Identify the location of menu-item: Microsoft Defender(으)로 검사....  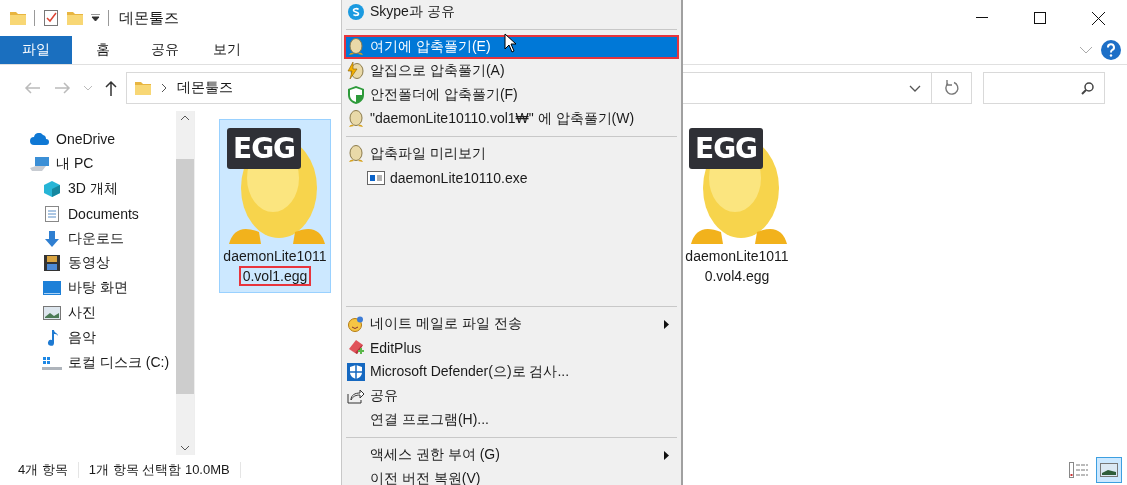
(511, 372).